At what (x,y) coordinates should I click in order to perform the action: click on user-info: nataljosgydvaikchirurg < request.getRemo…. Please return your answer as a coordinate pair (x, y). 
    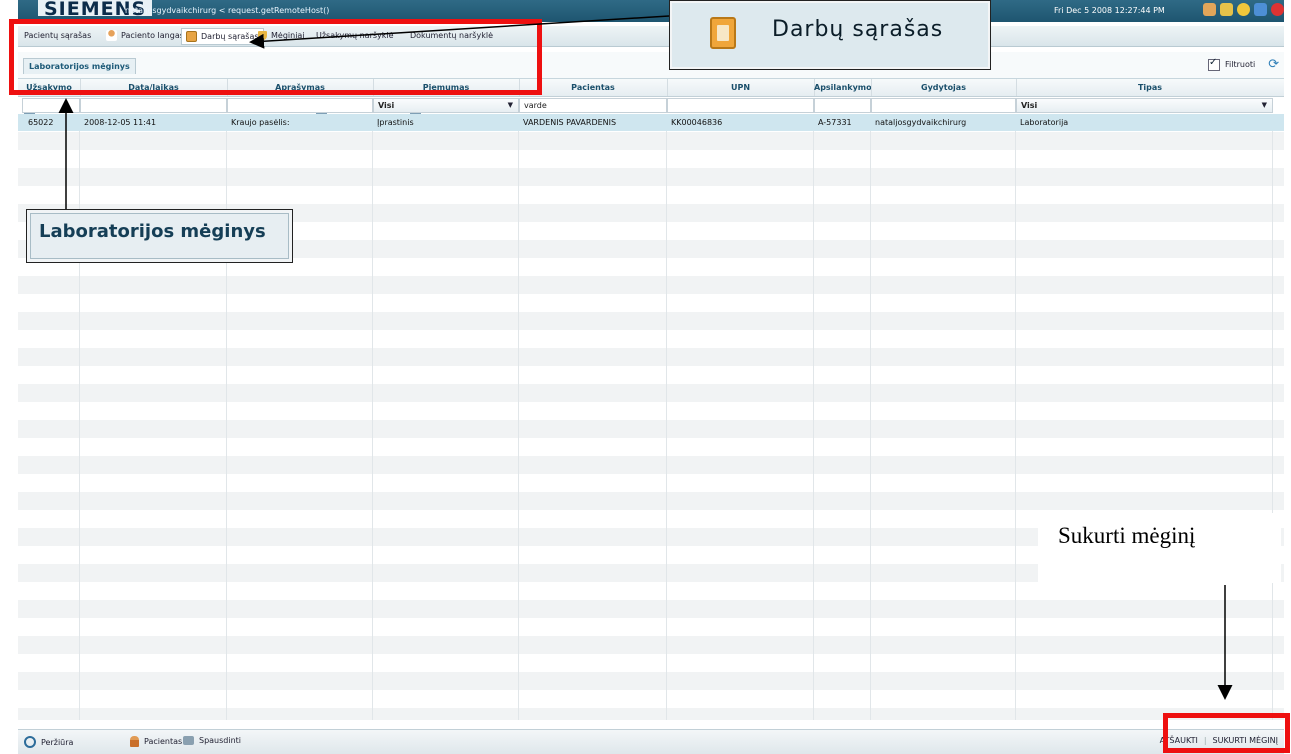
    Looking at the image, I should click on (227, 10).